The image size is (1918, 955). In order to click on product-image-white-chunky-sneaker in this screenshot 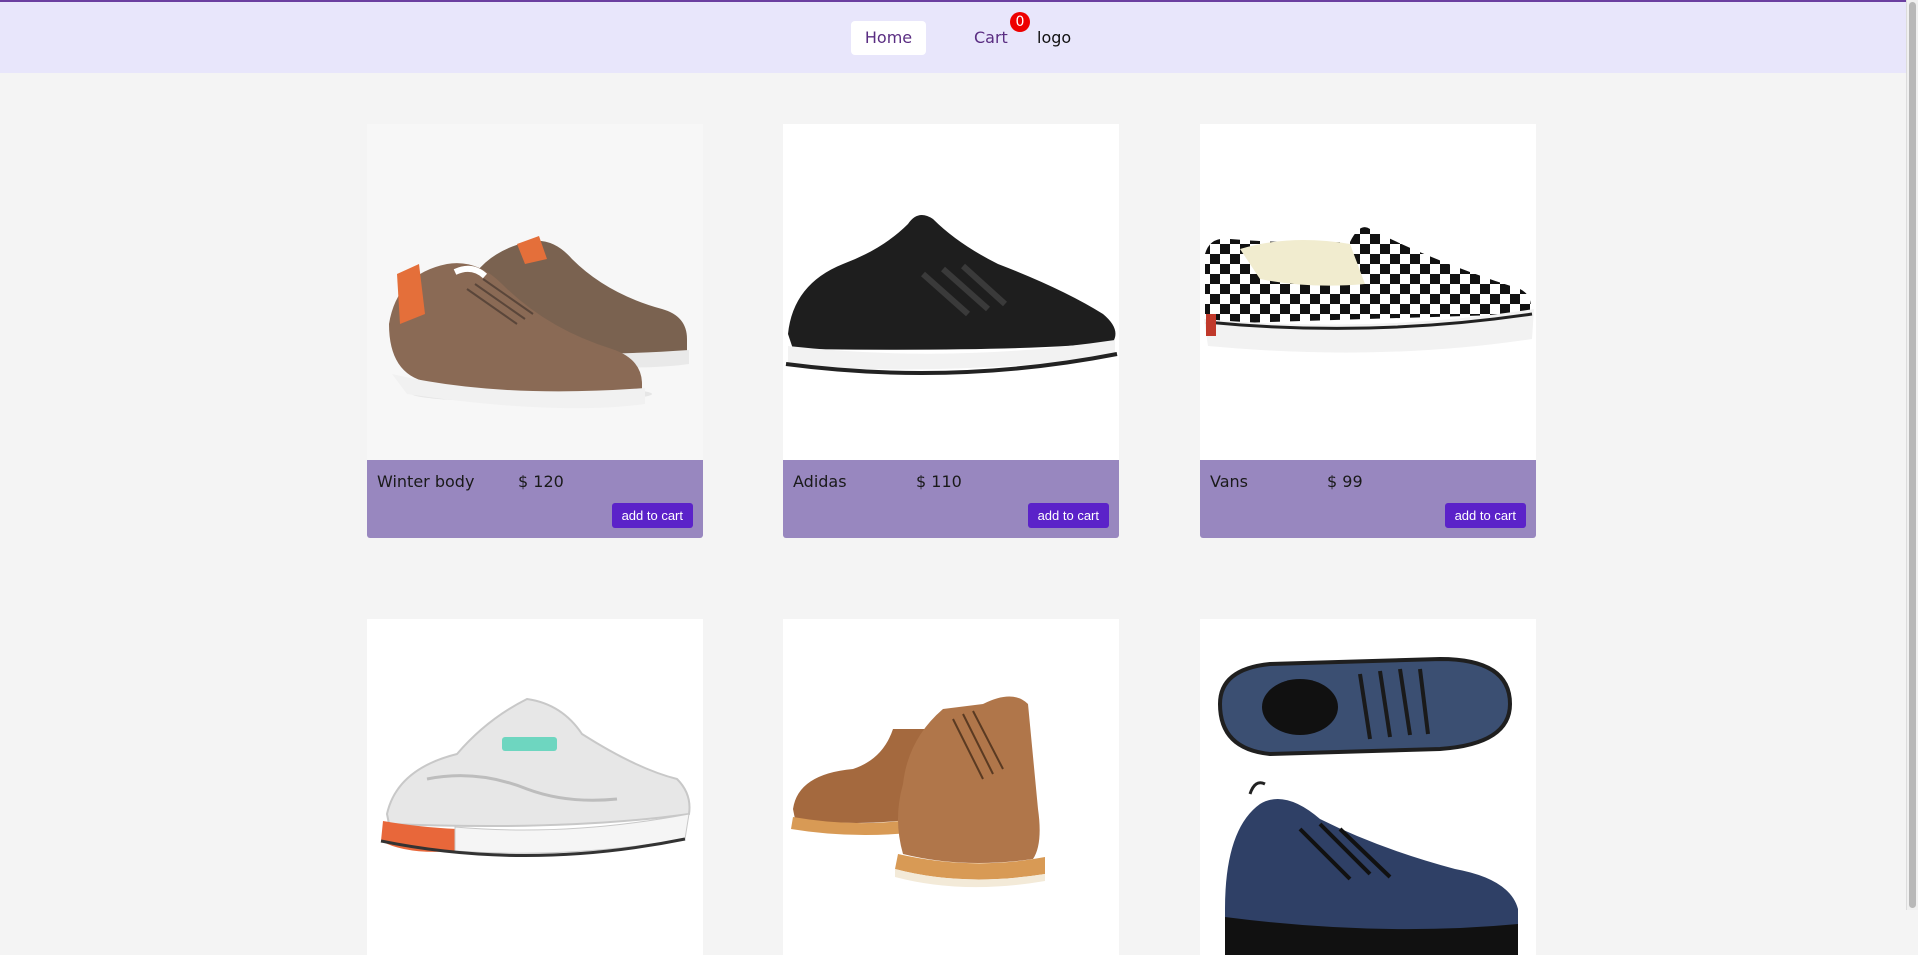, I will do `click(535, 787)`.